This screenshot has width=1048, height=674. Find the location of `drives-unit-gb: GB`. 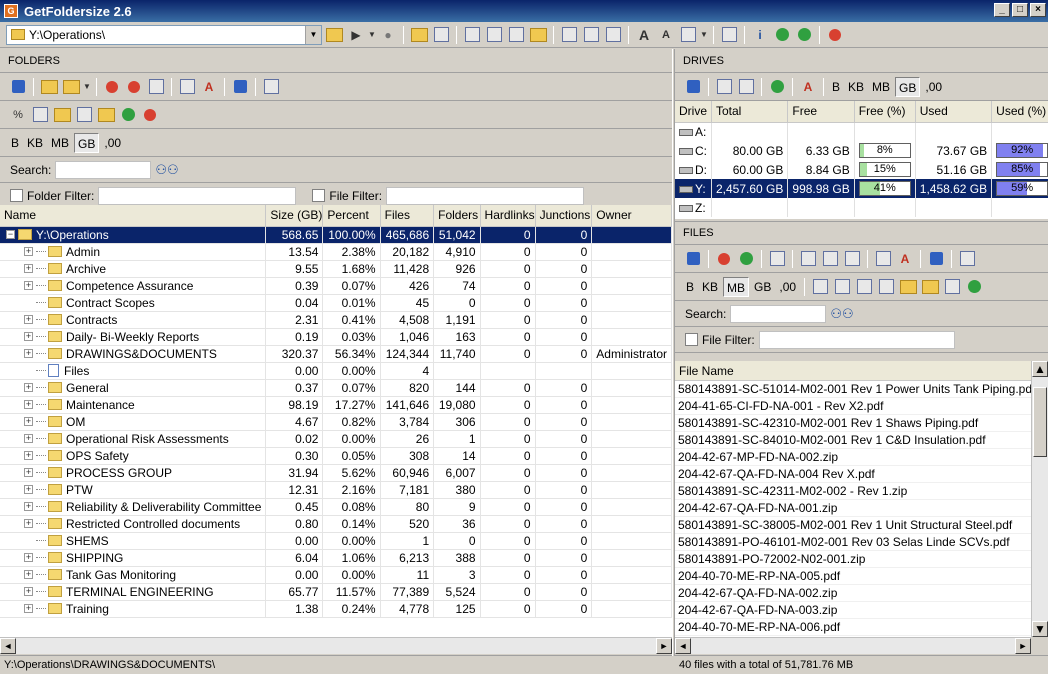

drives-unit-gb: GB is located at coordinates (908, 86).